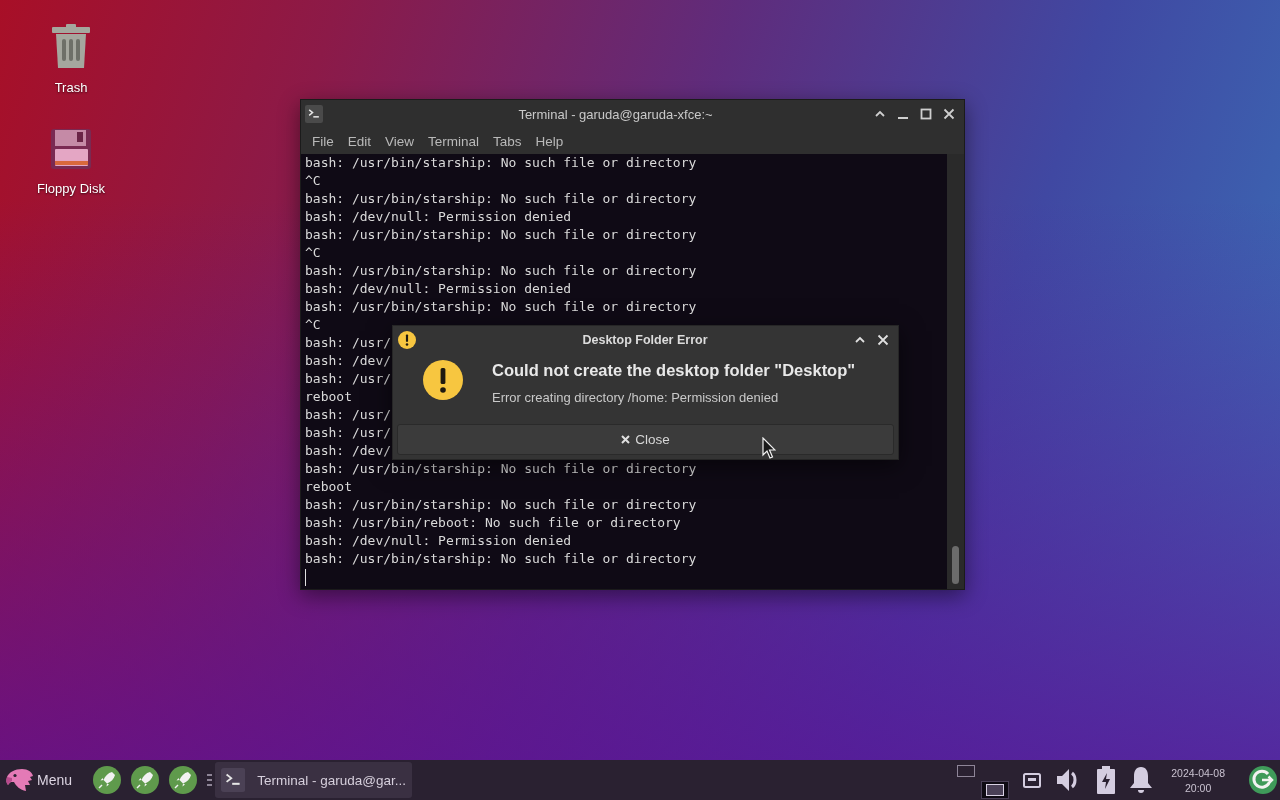  Describe the element at coordinates (71, 189) in the screenshot. I see `desktop-icon-label: Floppy Disk` at that location.